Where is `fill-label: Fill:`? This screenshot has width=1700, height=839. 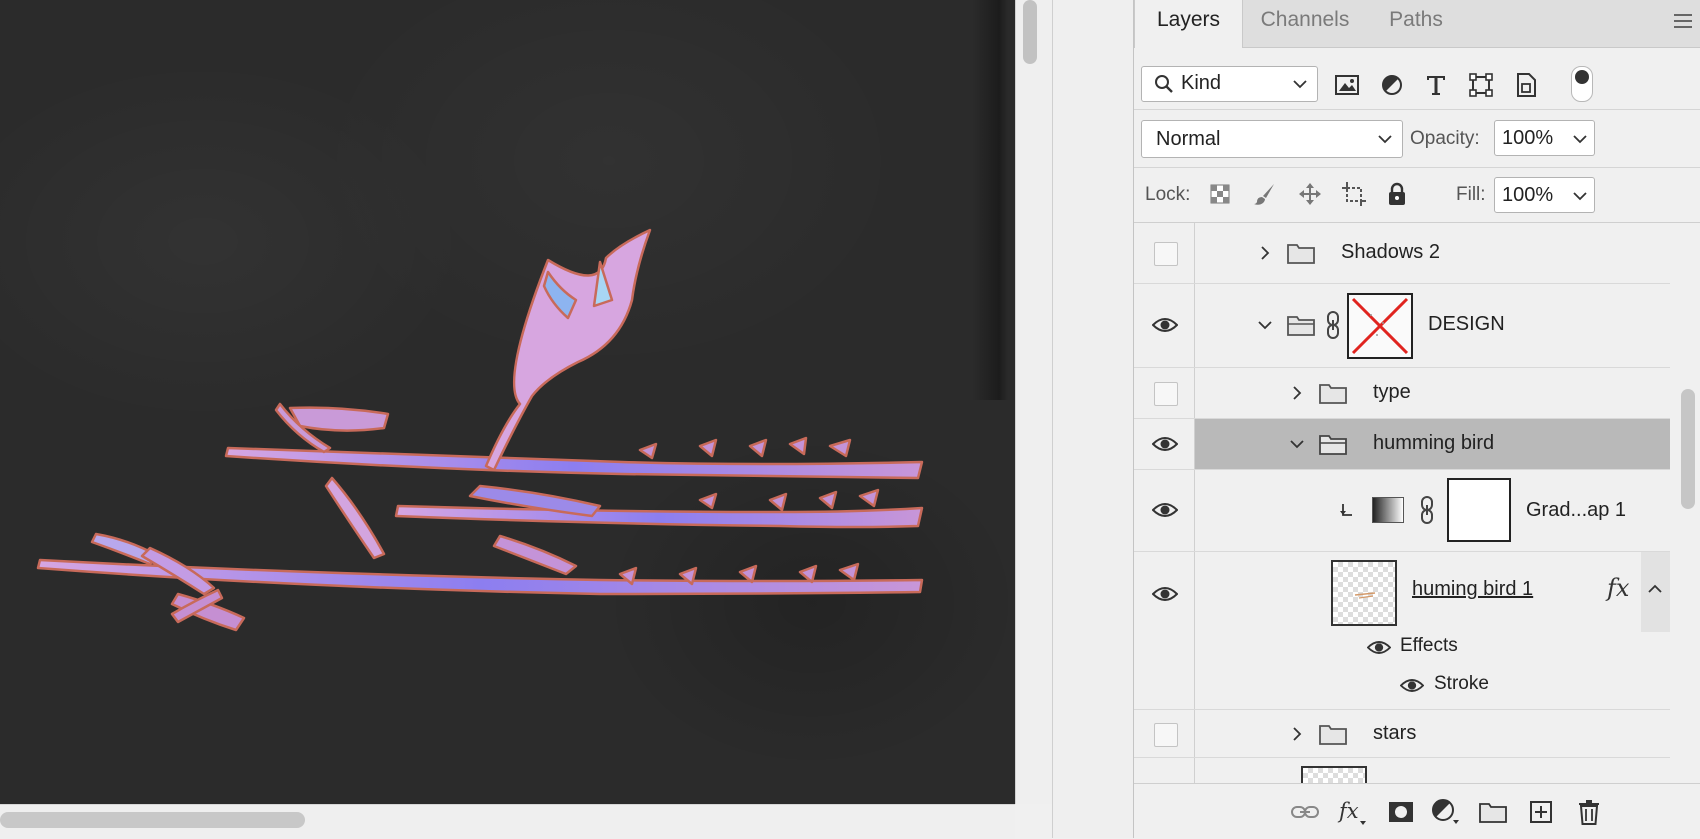
fill-label: Fill: is located at coordinates (1471, 194).